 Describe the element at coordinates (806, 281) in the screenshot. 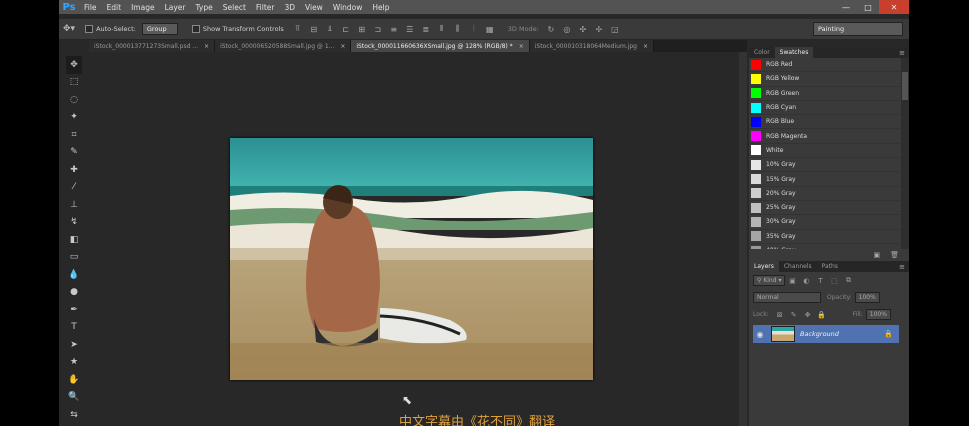

I see `filter-adjustment-icon: ◐` at that location.